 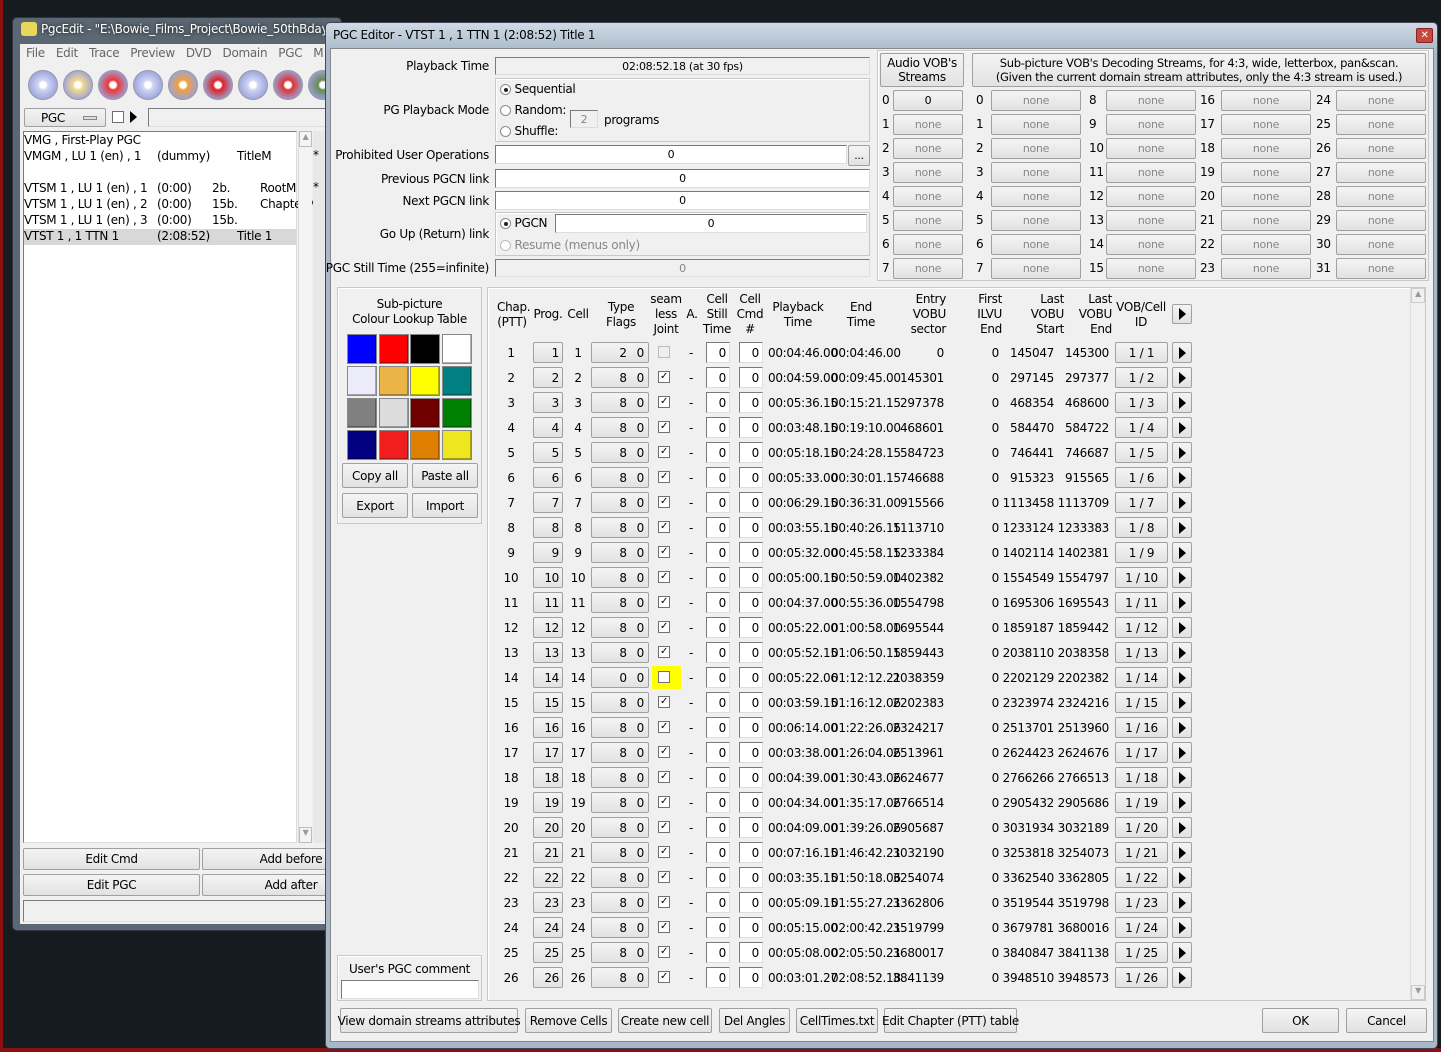 I want to click on toolbar-open-folder-icon, so click(x=78, y=85).